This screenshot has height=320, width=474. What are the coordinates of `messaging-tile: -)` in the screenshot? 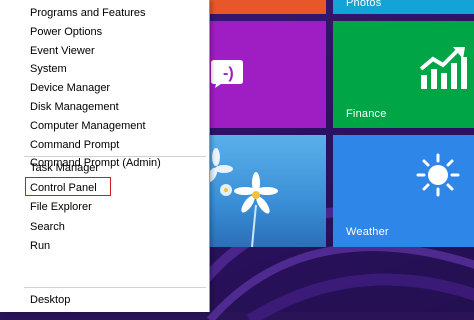 It's located at (265, 74).